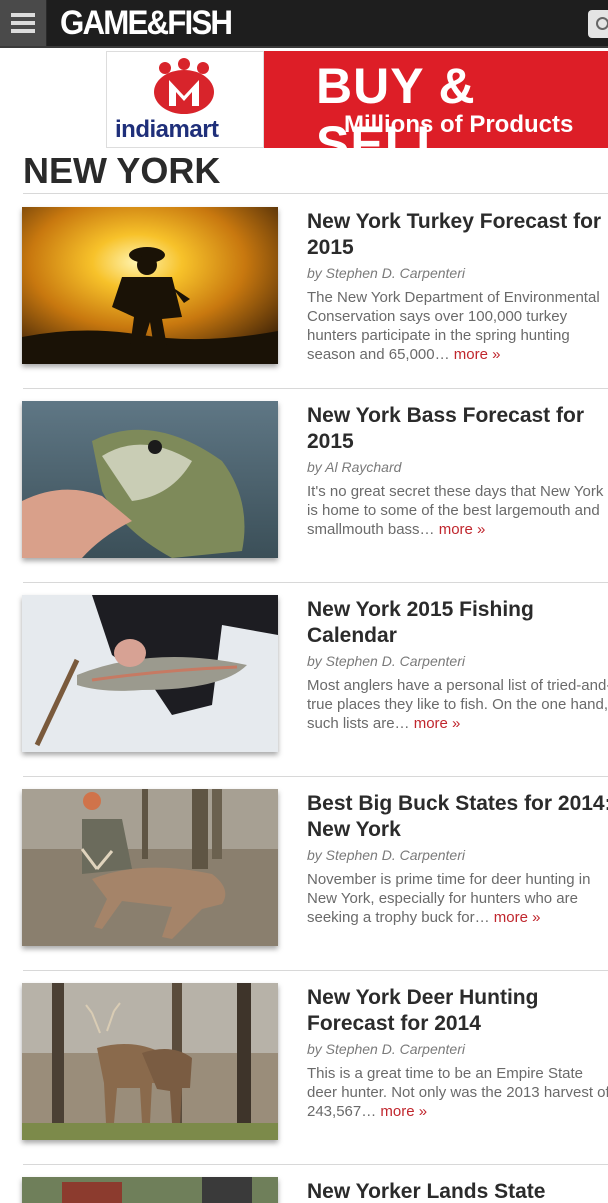 This screenshot has width=608, height=1203. What do you see at coordinates (457, 817) in the screenshot?
I see `article-title-link: Best Big Buck States for 2014: New York` at bounding box center [457, 817].